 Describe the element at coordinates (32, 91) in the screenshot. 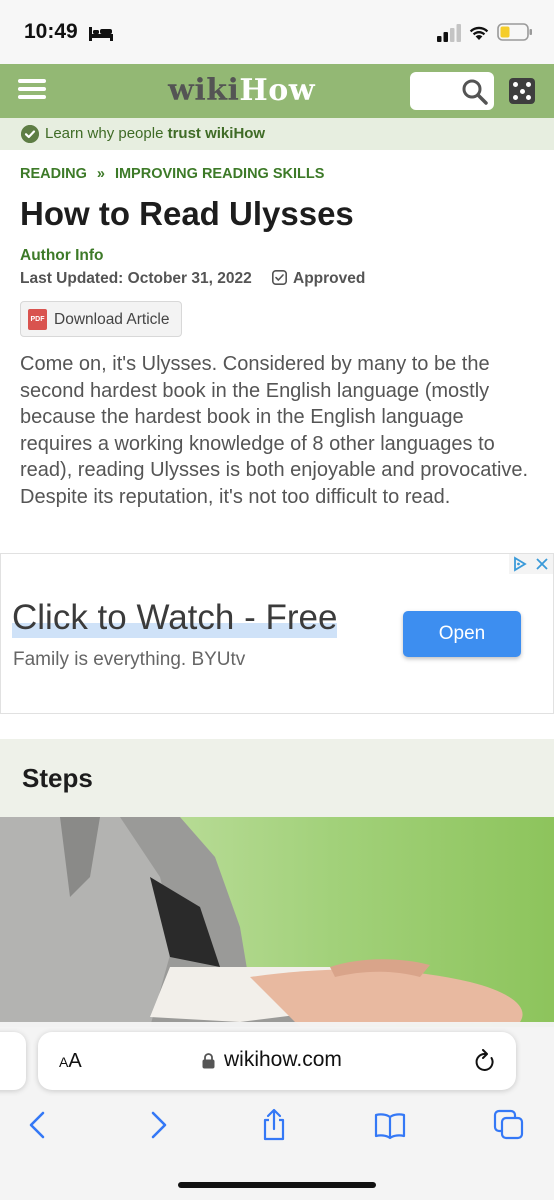

I see `hamburger-menu-icon` at that location.